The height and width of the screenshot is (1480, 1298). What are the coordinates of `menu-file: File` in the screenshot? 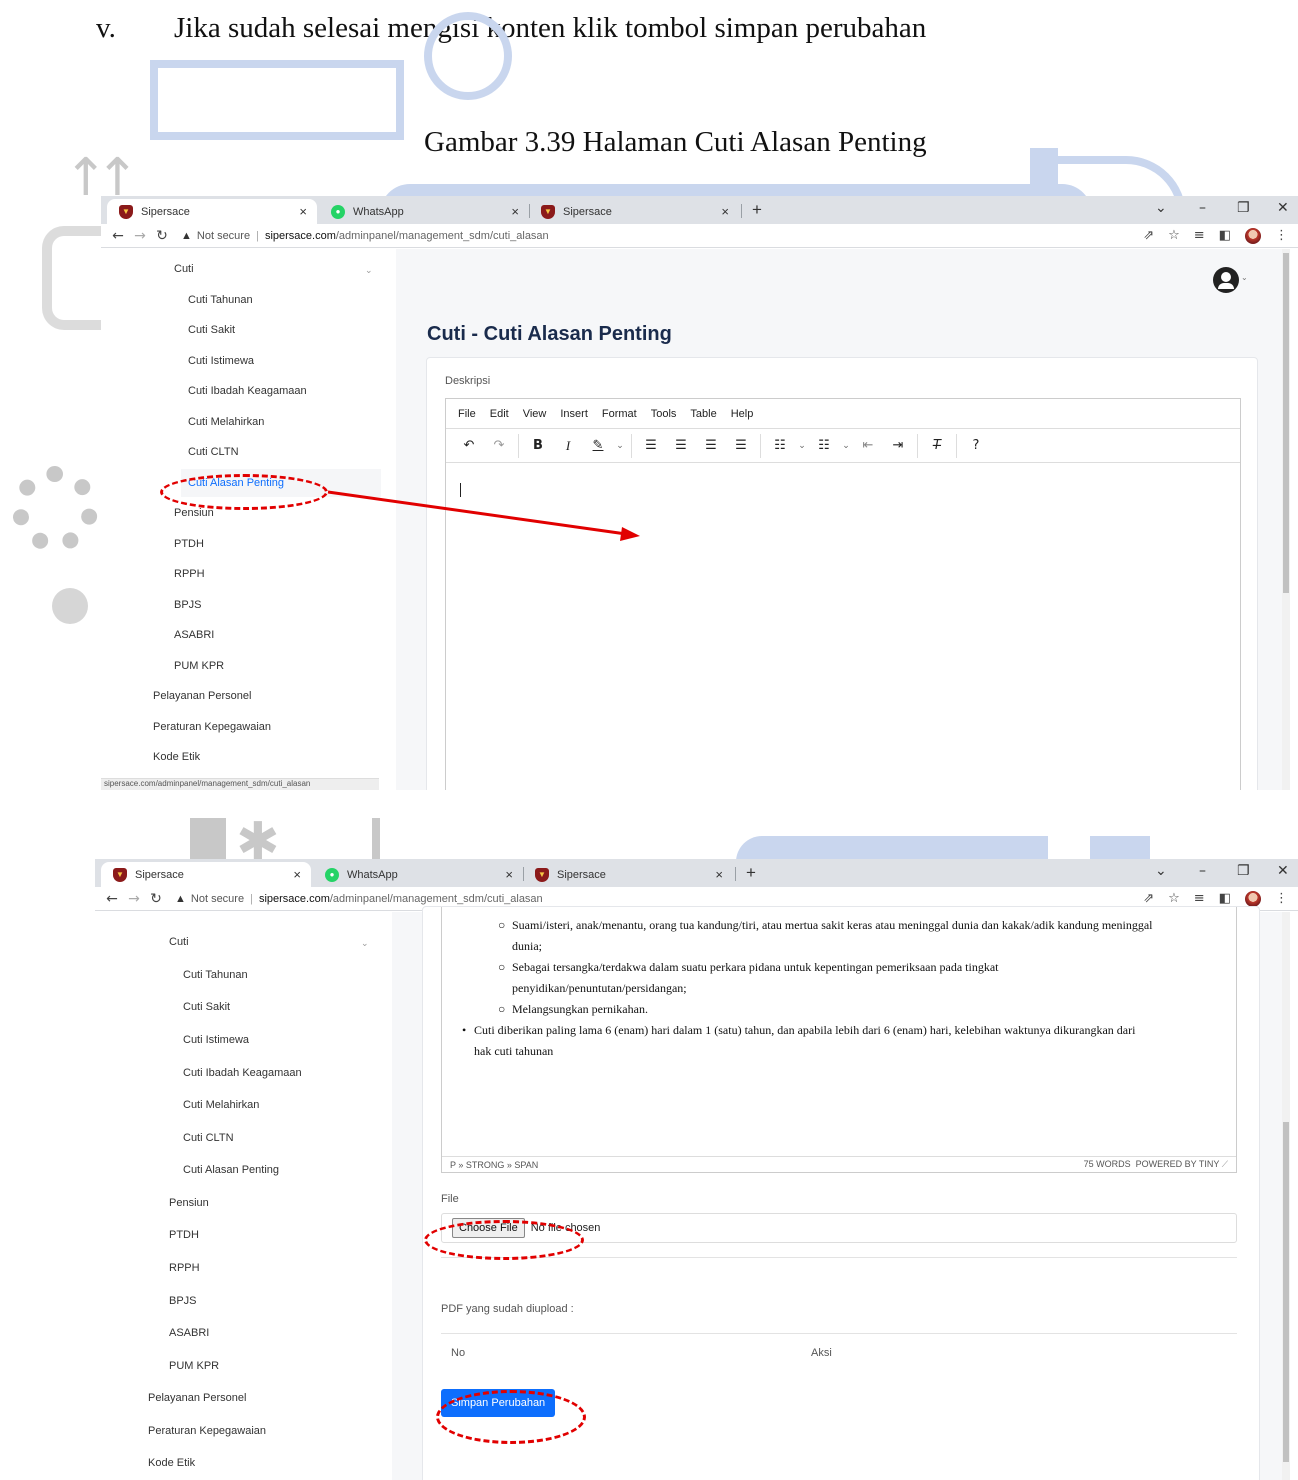 It's located at (467, 414).